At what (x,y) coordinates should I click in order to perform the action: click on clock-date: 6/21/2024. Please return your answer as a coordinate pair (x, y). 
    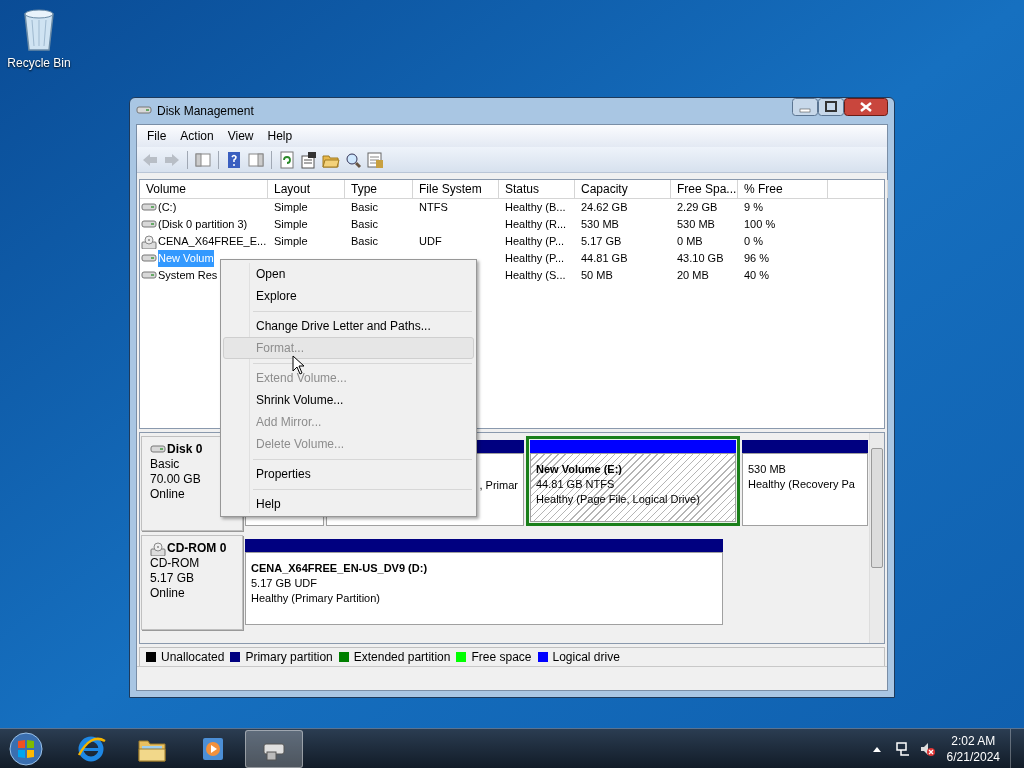
    Looking at the image, I should click on (973, 756).